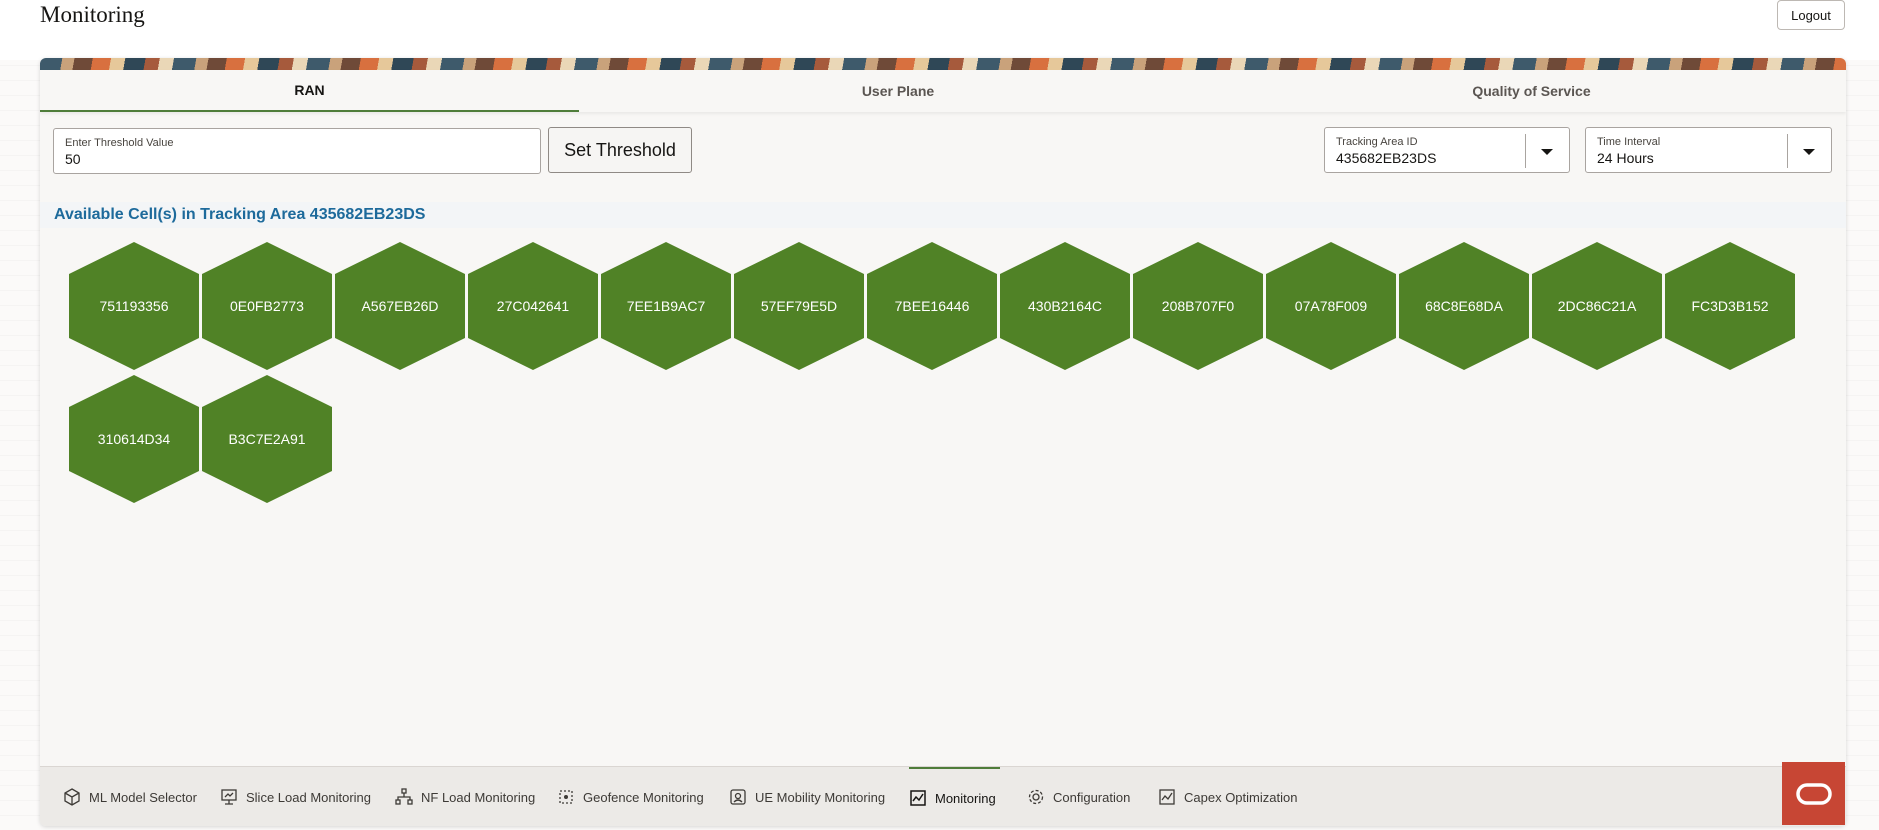 The height and width of the screenshot is (830, 1879). I want to click on nav-slice-load-monitoring: Slice Load Monitoring, so click(295, 796).